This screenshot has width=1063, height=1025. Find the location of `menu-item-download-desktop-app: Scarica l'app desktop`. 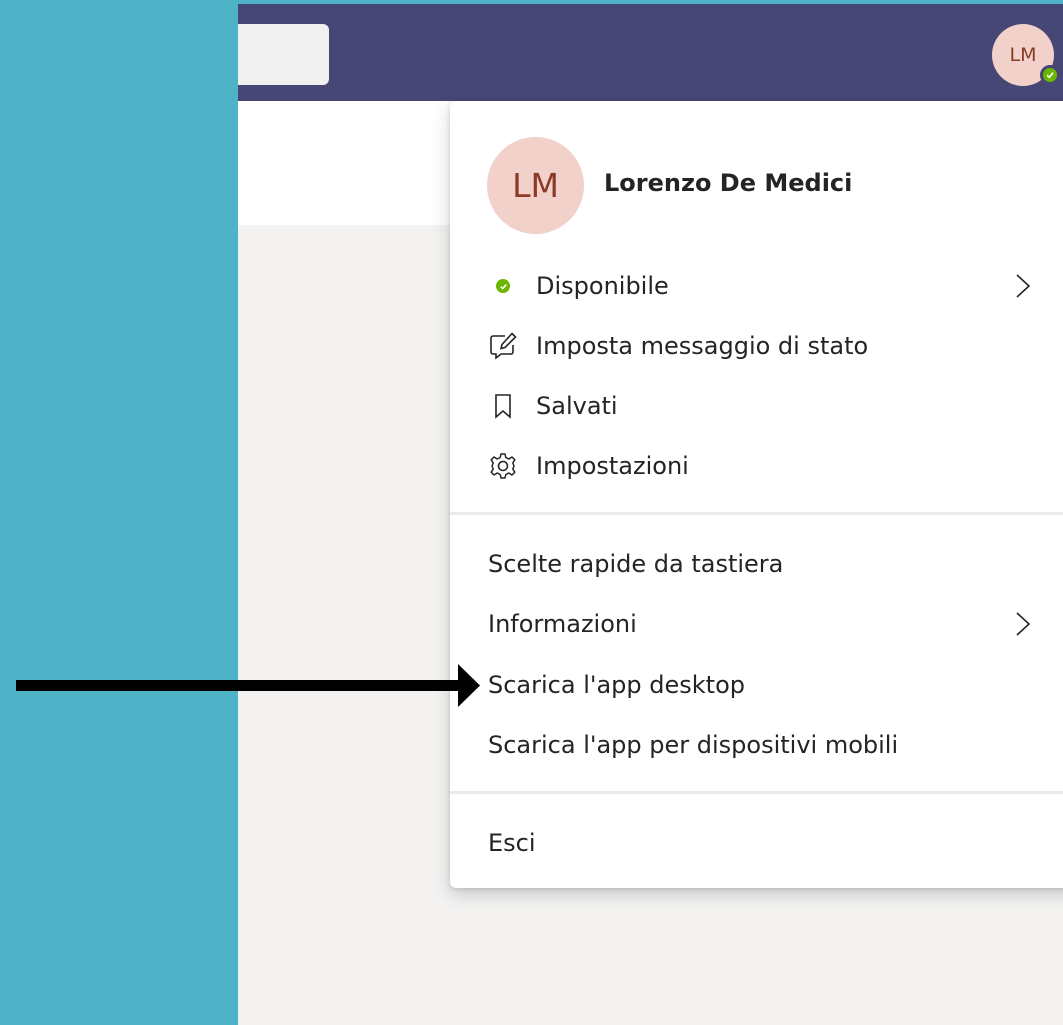

menu-item-download-desktop-app: Scarica l'app desktop is located at coordinates (756, 685).